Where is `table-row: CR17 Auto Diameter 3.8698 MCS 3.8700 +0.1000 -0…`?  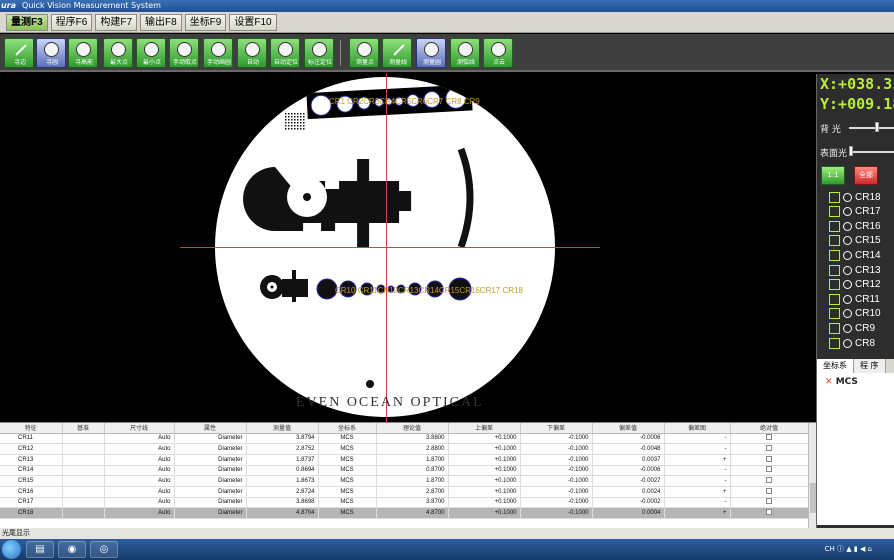
table-row: CR17 Auto Diameter 3.8698 MCS 3.8700 +0.1000 -0… is located at coordinates (404, 503).